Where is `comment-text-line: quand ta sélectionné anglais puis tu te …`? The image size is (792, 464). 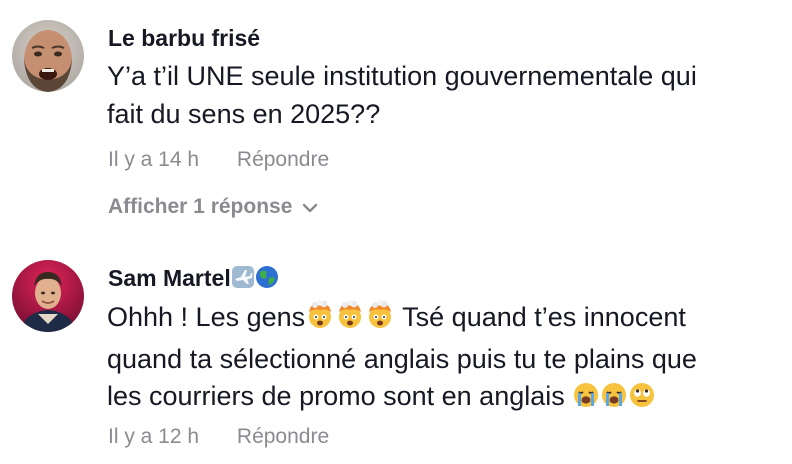 comment-text-line: quand ta sélectionné anglais puis tu te … is located at coordinates (402, 358).